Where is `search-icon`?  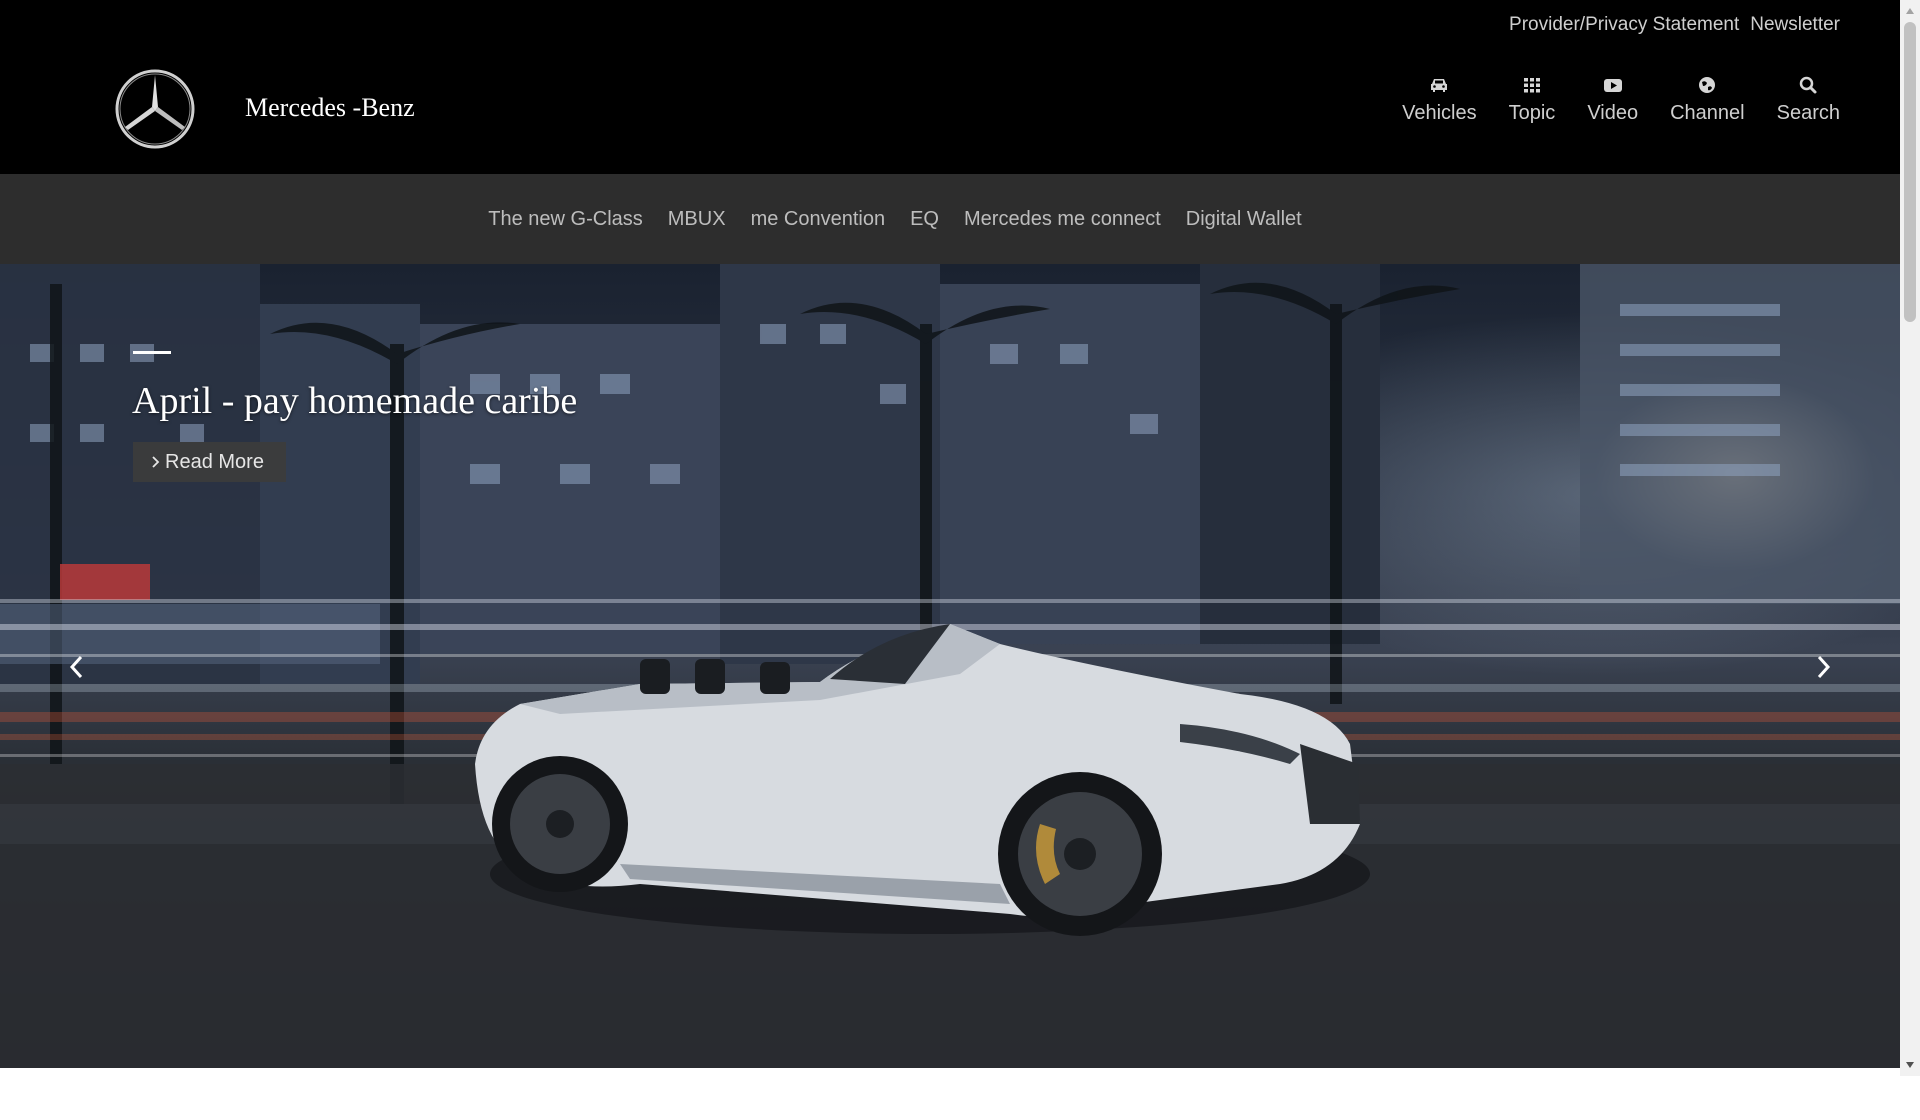
search-icon is located at coordinates (1808, 85).